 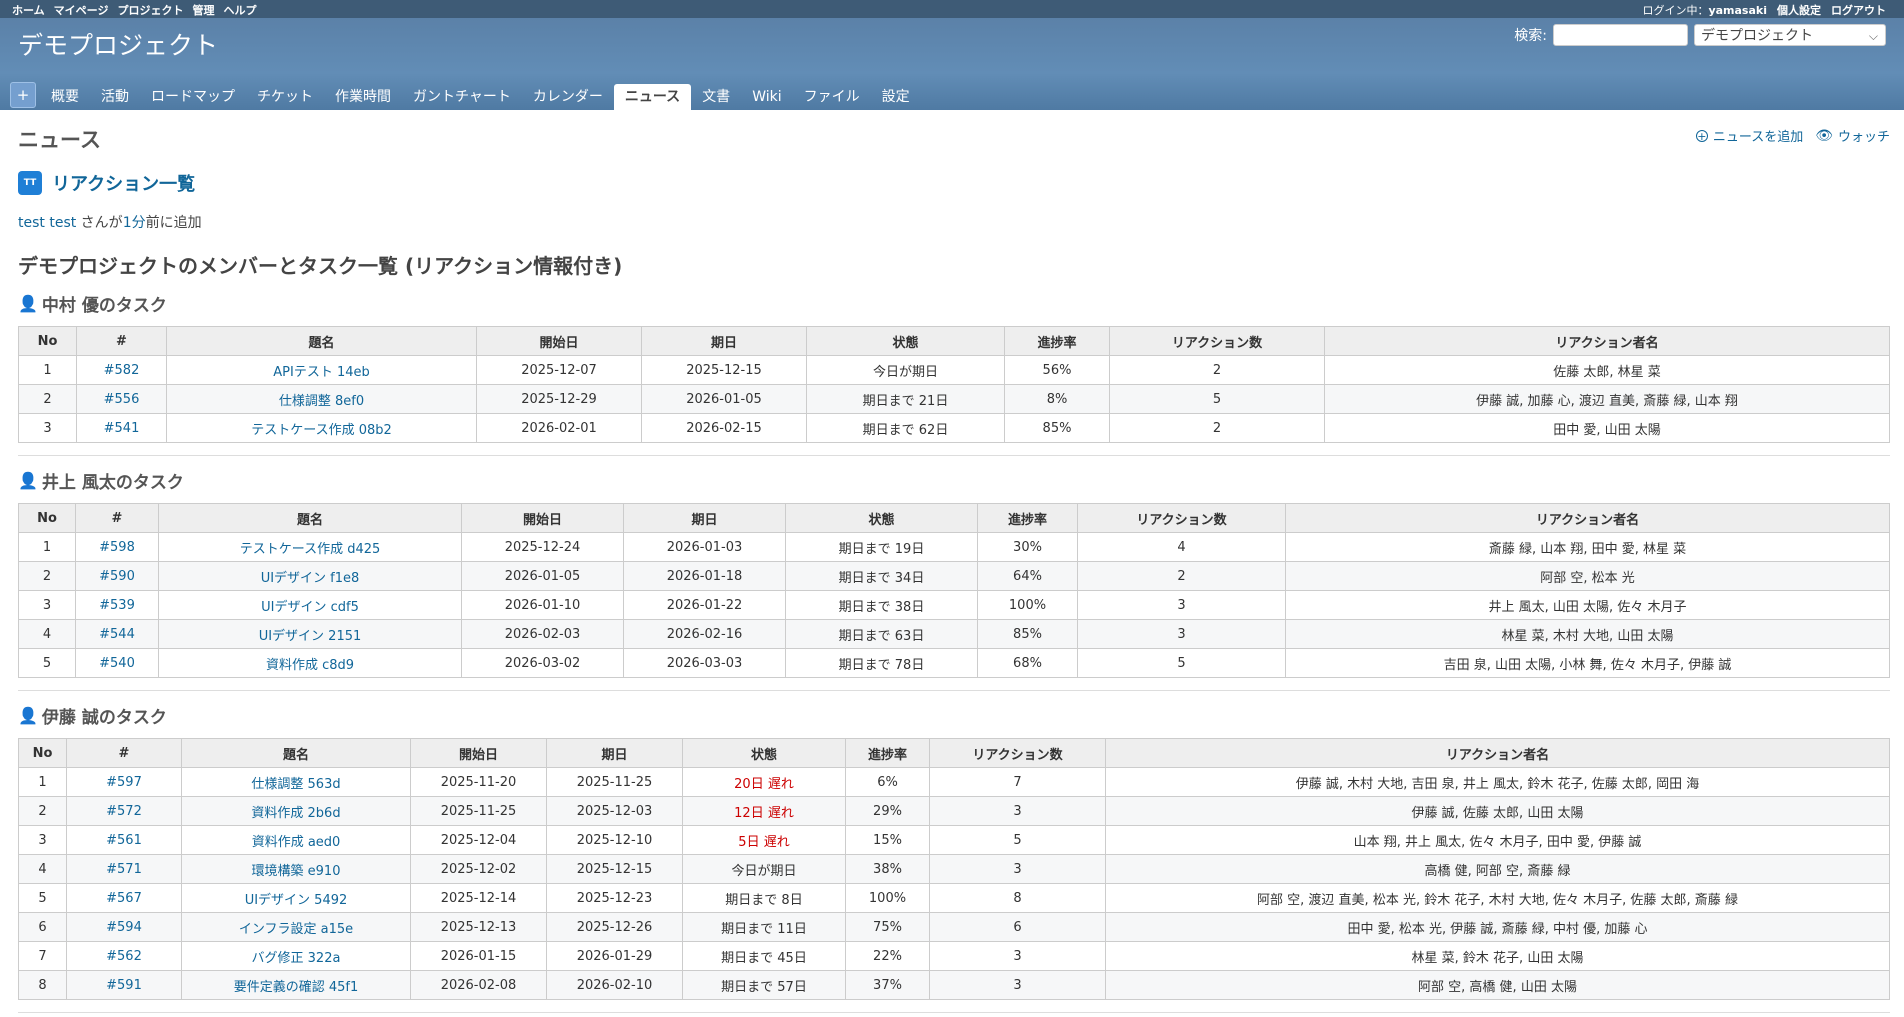 I want to click on issue-id-link: #572, so click(x=124, y=811).